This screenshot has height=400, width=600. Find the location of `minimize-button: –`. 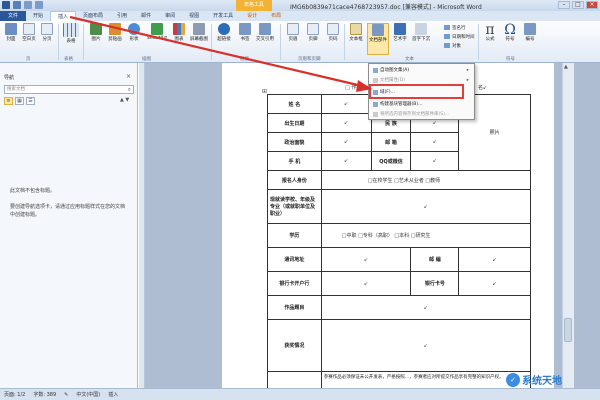

minimize-button: – is located at coordinates (564, 5).